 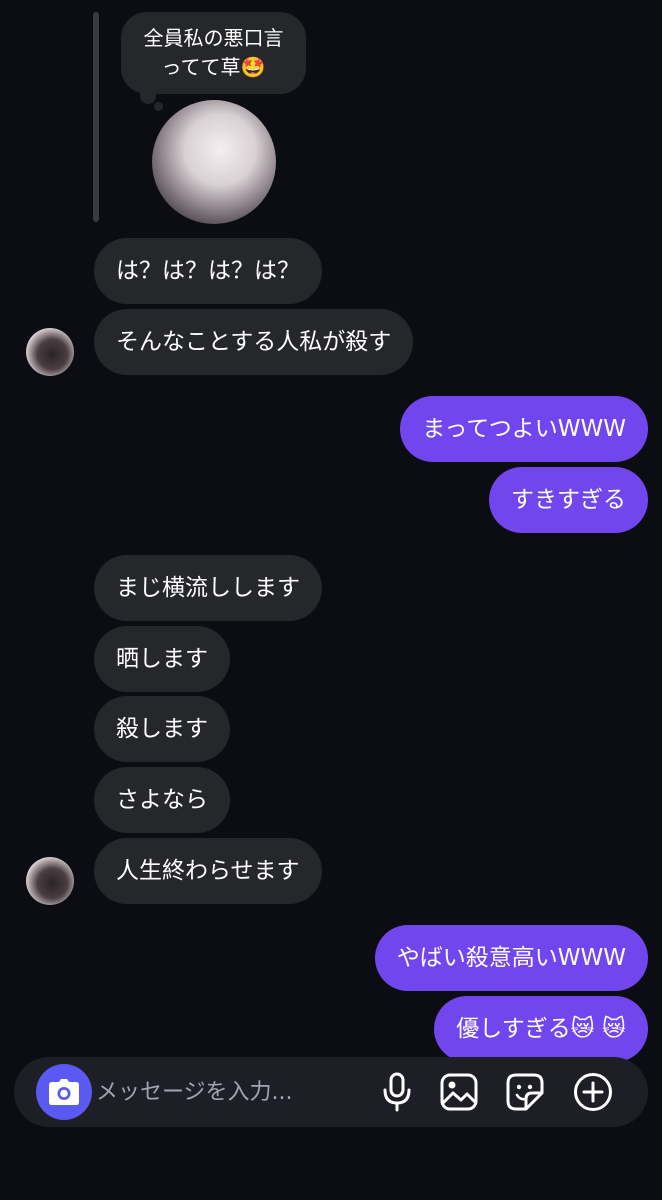 I want to click on more-button, so click(x=593, y=1092).